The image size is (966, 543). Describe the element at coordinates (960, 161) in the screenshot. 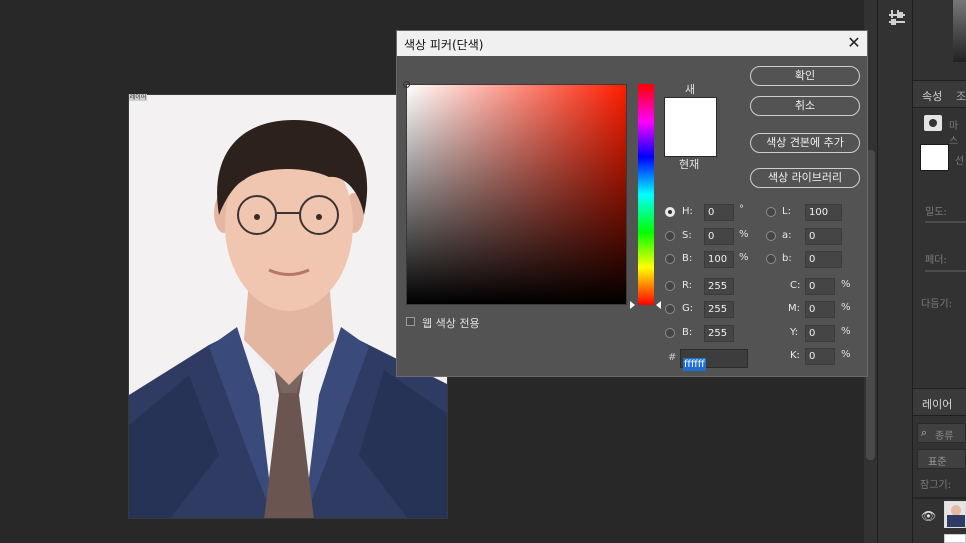

I see `subject-label: 선` at that location.